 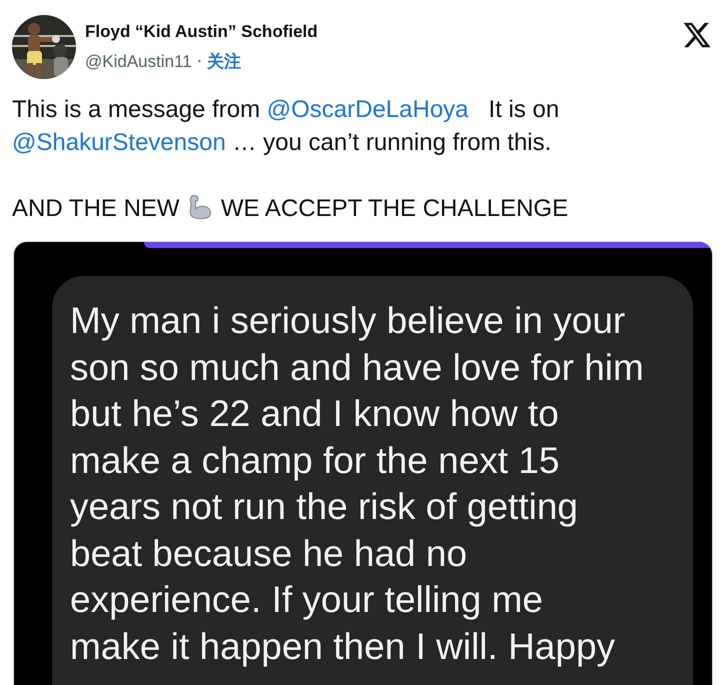 I want to click on mention-link: @OscarDeLaHoya, so click(x=367, y=109).